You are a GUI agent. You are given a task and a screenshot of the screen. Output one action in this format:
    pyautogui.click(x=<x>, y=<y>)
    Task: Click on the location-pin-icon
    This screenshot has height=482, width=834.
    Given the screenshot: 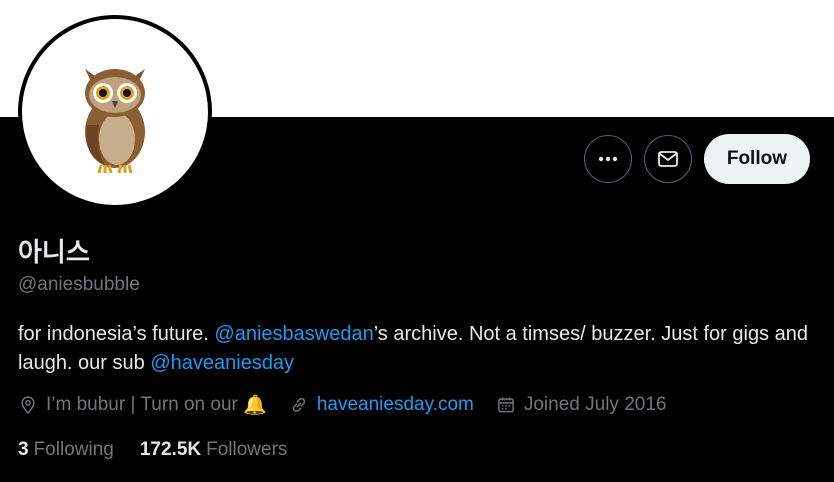 What is the action you would take?
    pyautogui.click(x=28, y=405)
    